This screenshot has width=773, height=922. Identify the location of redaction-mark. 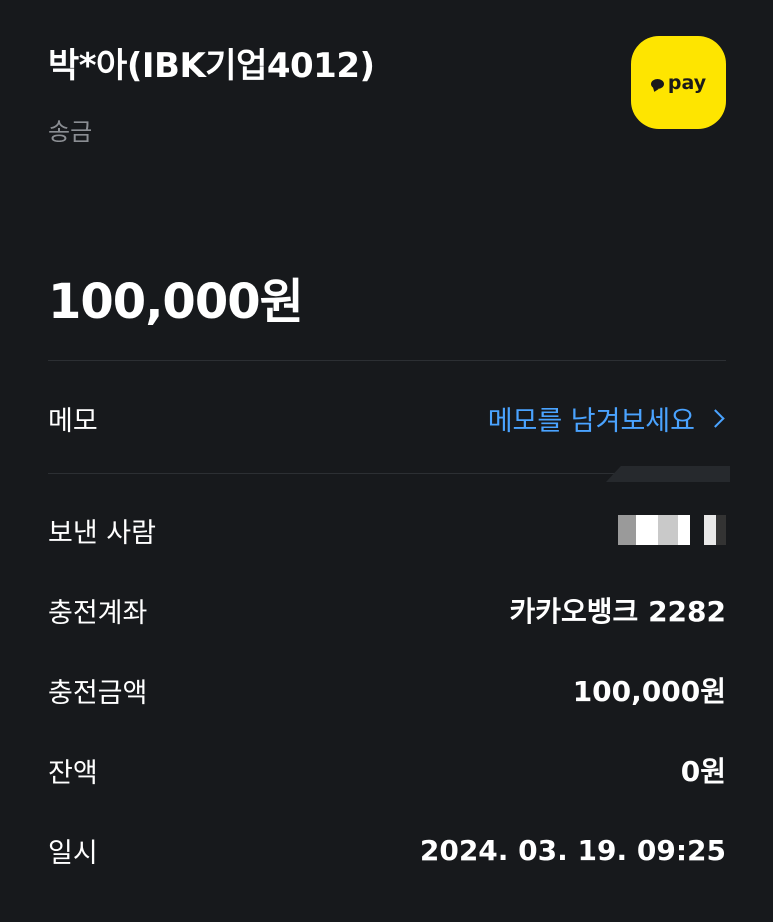
(668, 474).